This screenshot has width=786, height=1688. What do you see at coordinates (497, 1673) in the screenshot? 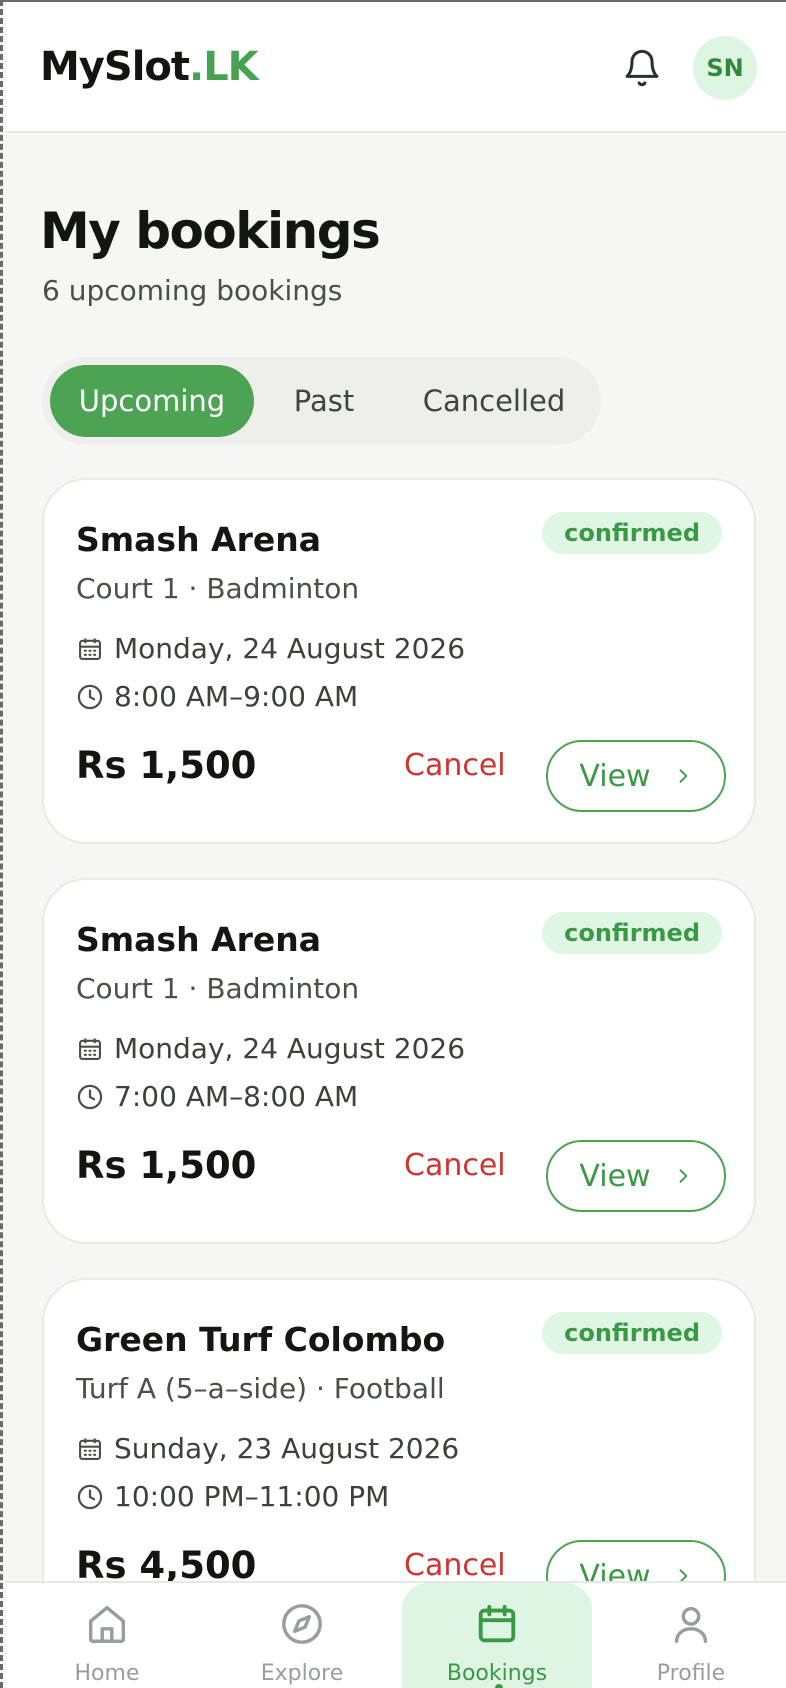
I see `nav-bookings-label: Bookings` at bounding box center [497, 1673].